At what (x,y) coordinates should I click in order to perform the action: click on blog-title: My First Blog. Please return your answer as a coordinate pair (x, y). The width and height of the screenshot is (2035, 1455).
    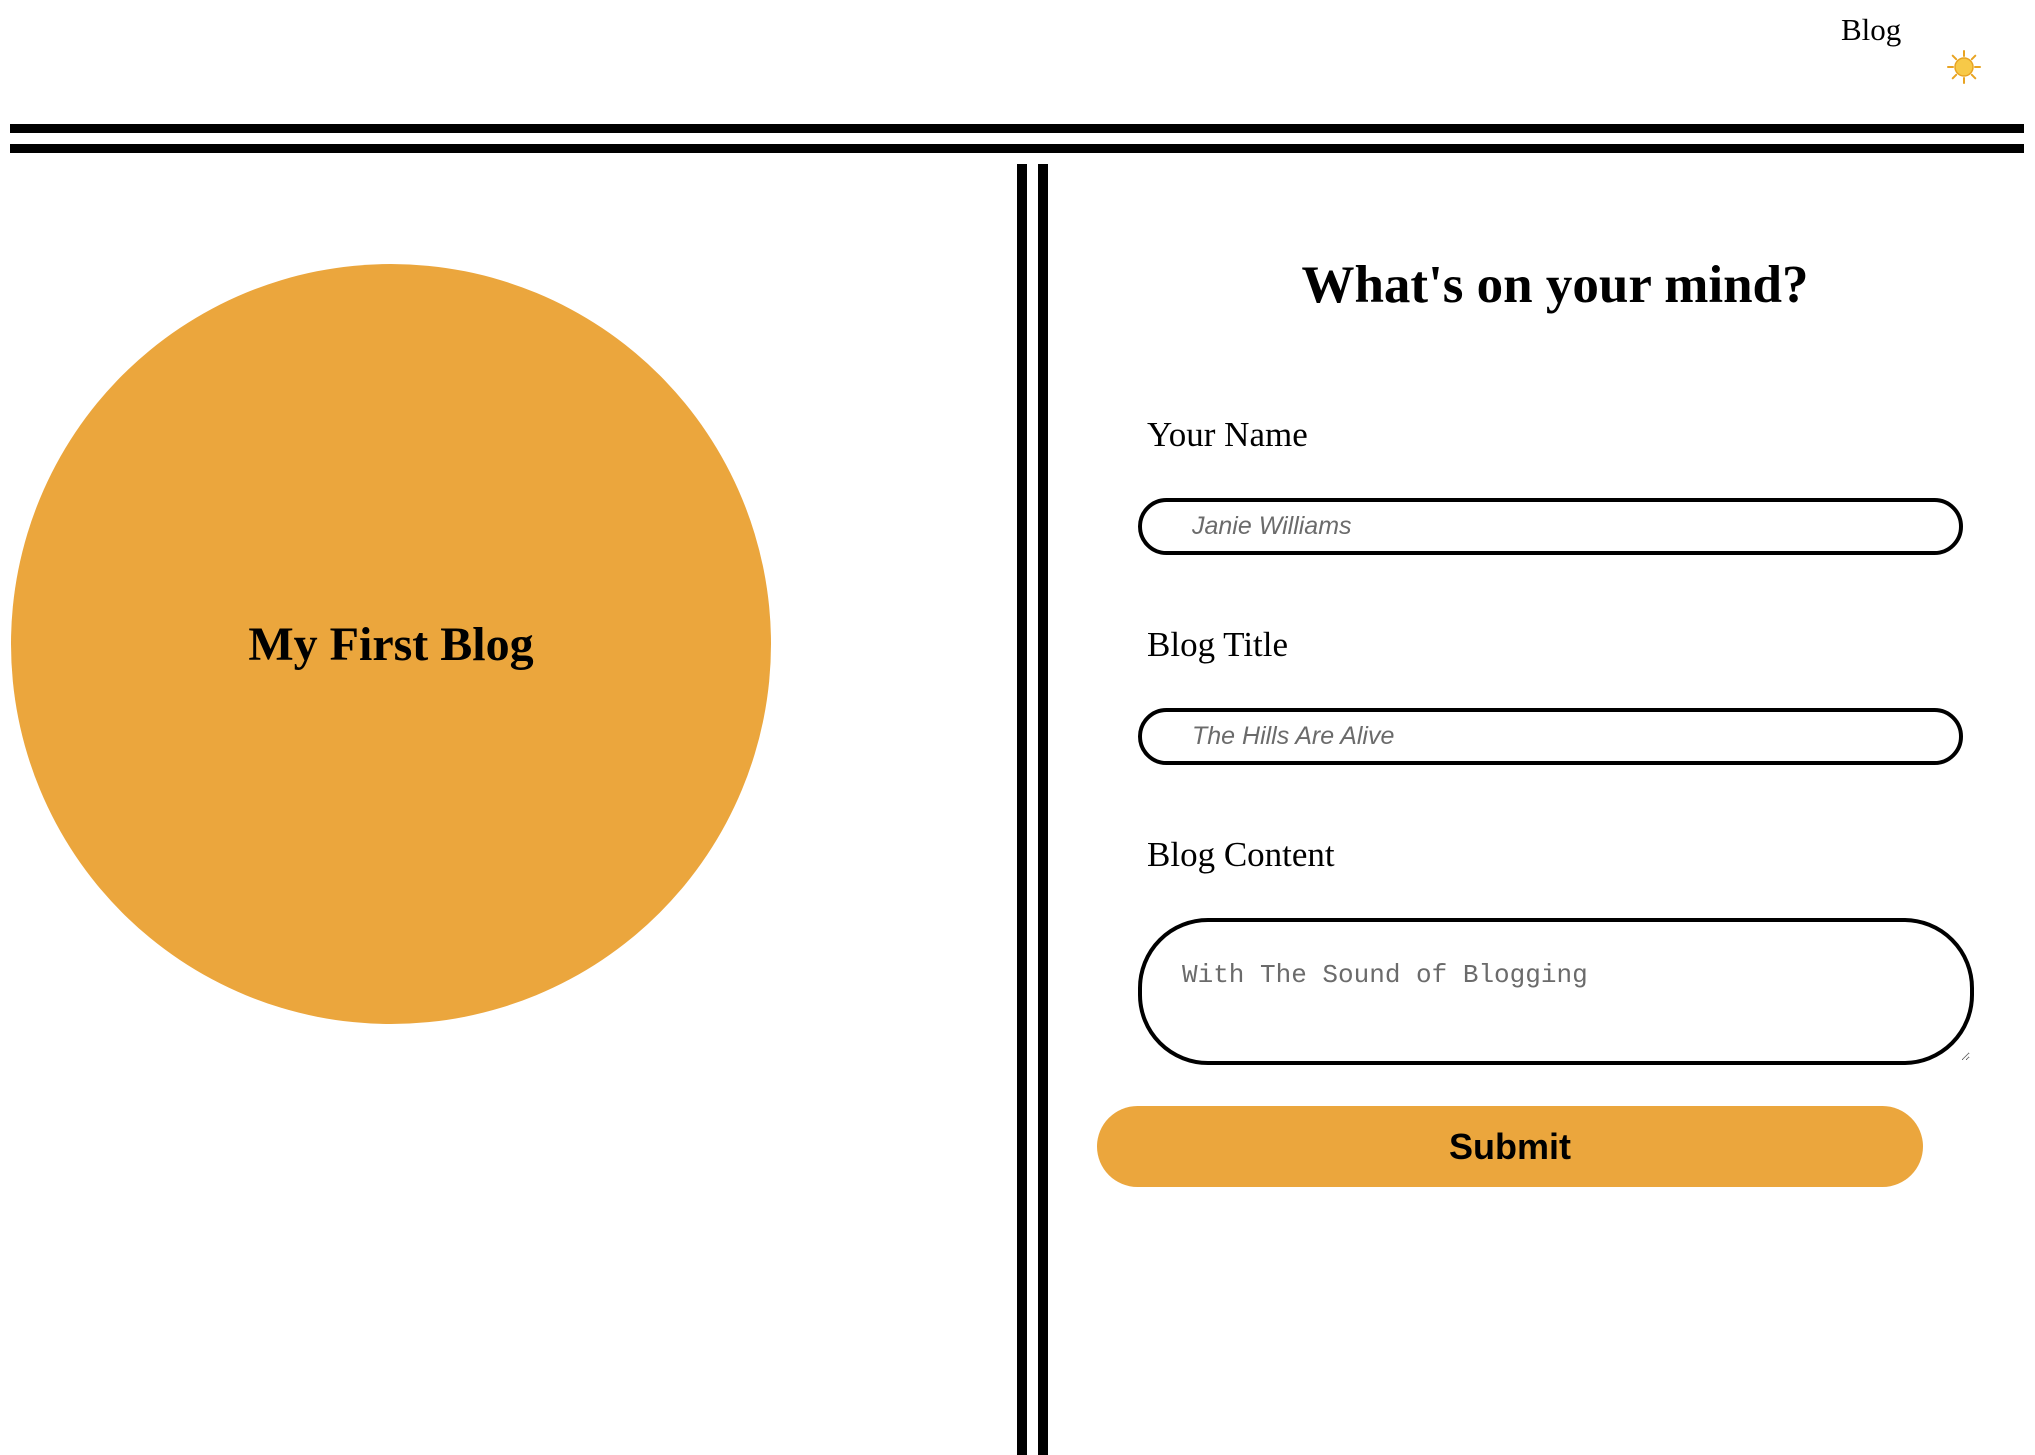
    Looking at the image, I should click on (391, 644).